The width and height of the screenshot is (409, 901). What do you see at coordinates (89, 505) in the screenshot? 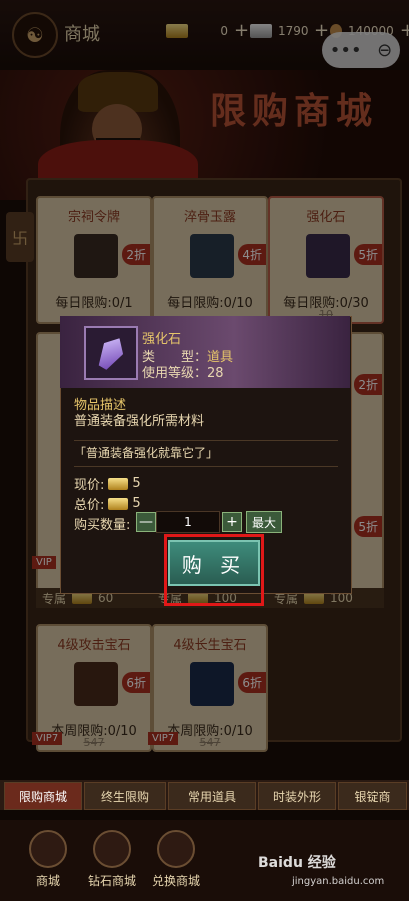
I see `total-price-label: 总价:` at bounding box center [89, 505].